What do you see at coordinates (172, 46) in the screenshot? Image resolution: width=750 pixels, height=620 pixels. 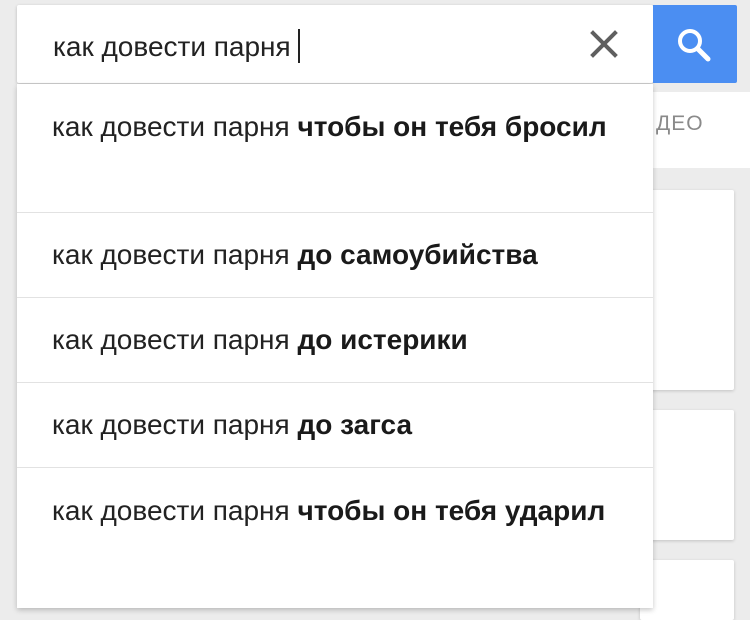 I see `search-query: как довести парня` at bounding box center [172, 46].